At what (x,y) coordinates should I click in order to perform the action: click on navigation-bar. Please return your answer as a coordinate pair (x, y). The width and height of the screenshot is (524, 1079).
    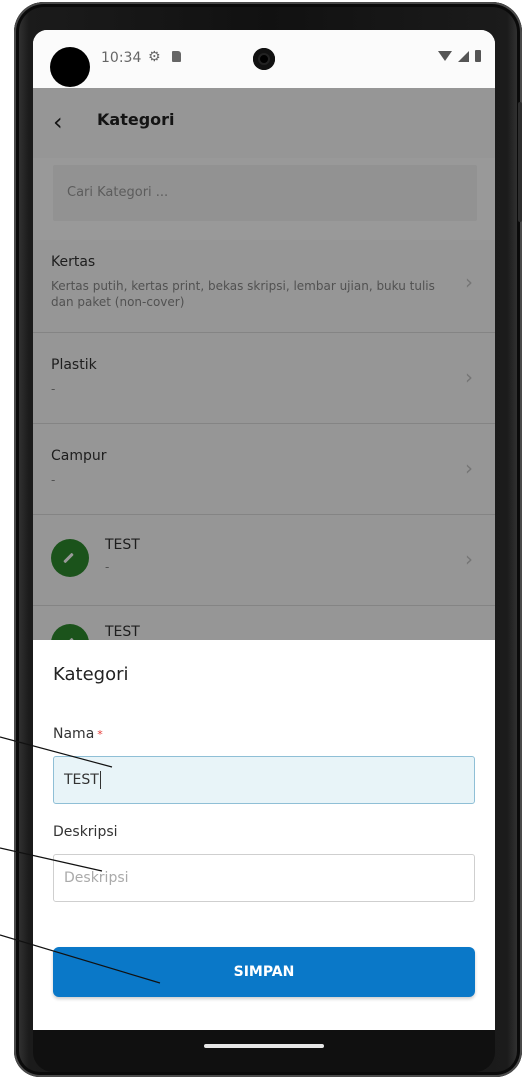
    Looking at the image, I should click on (264, 1051).